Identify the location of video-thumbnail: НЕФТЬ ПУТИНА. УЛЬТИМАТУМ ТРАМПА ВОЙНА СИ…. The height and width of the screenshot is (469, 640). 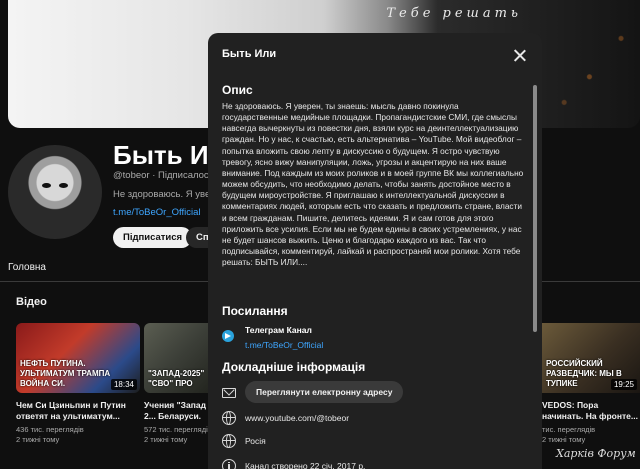
(78, 358).